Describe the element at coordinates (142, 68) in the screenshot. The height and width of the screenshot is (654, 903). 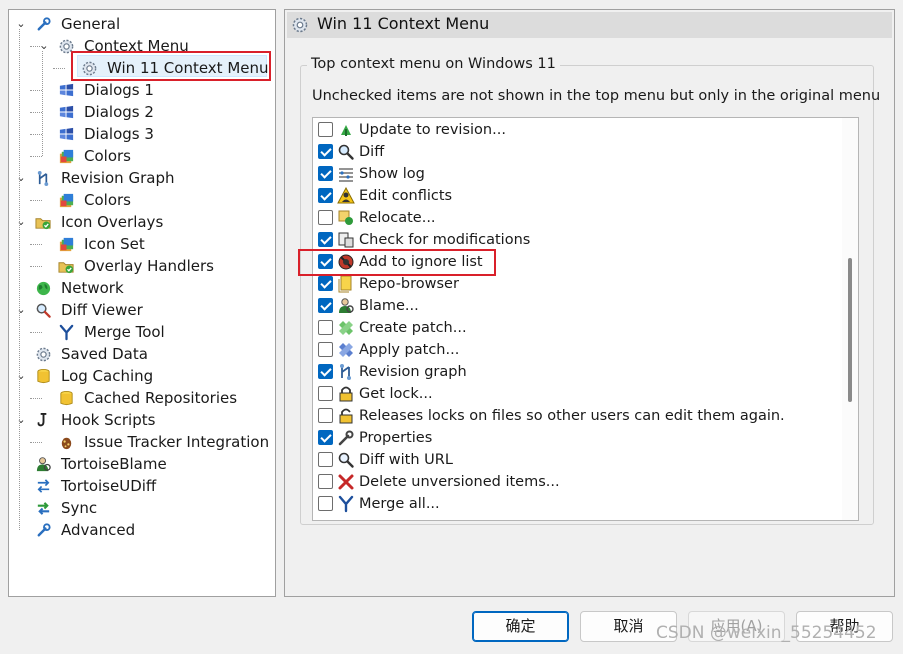
I see `tree-node: Win 11 Context Menu` at that location.